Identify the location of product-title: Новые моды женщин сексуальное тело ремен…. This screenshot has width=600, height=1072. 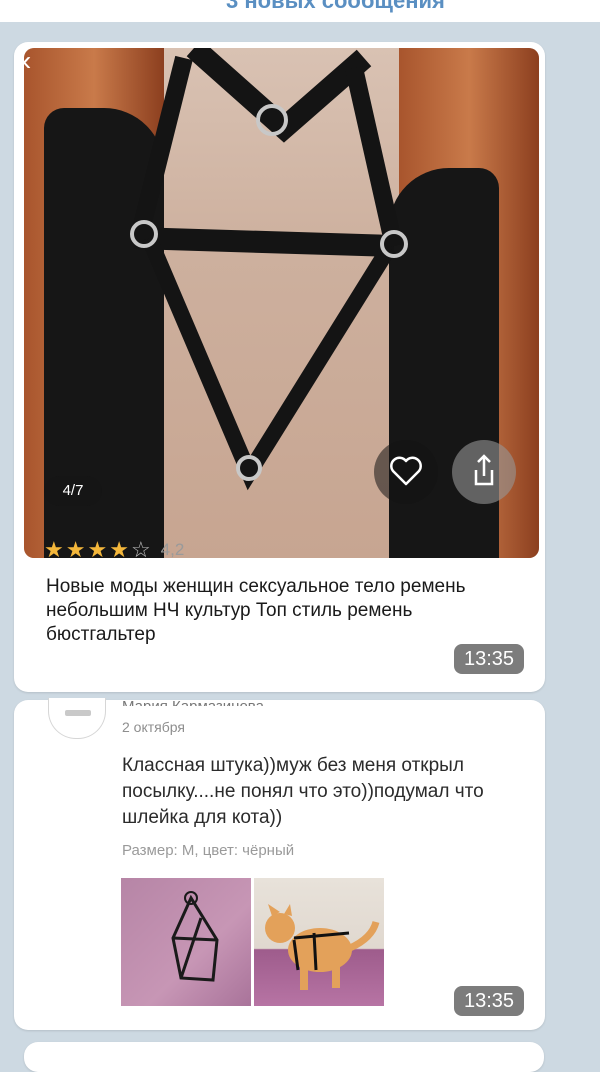
(281, 611).